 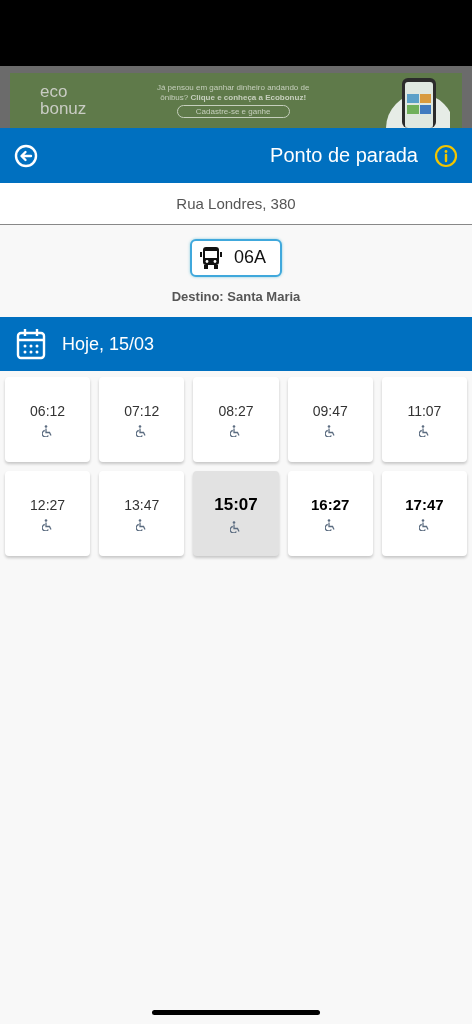 What do you see at coordinates (31, 344) in the screenshot?
I see `calendar-icon` at bounding box center [31, 344].